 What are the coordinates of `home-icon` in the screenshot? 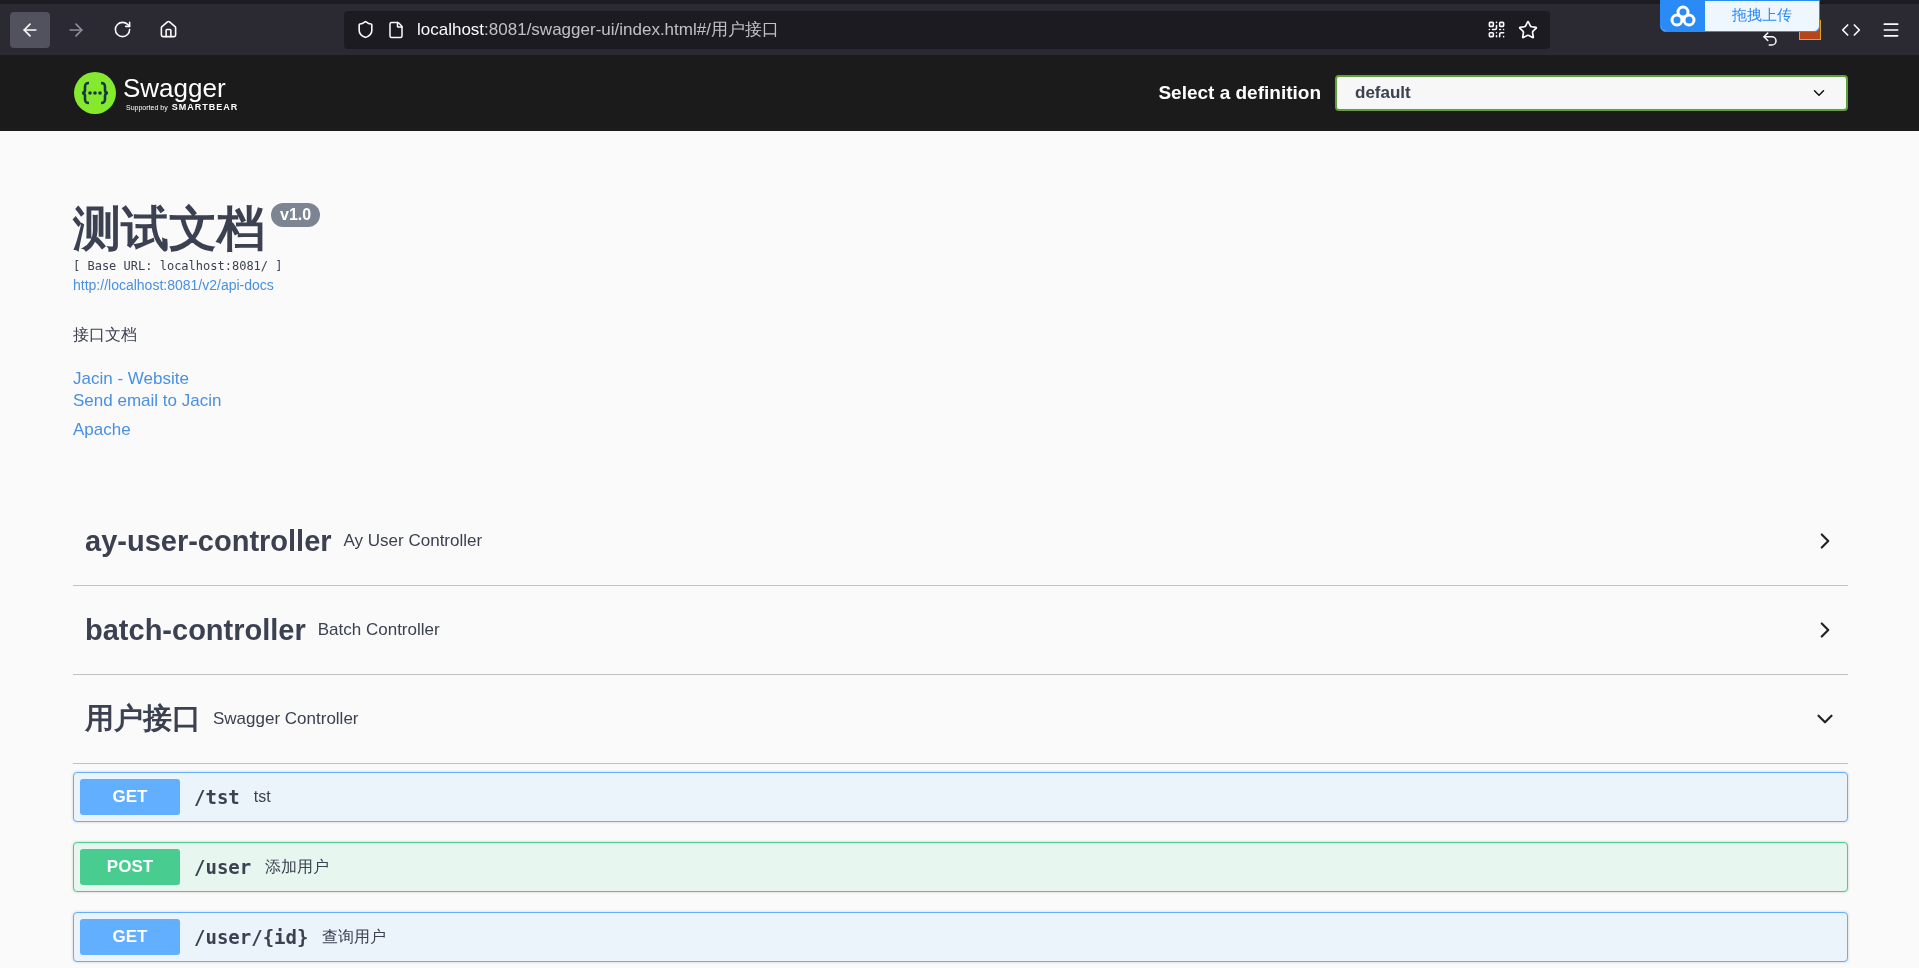 It's located at (168, 29).